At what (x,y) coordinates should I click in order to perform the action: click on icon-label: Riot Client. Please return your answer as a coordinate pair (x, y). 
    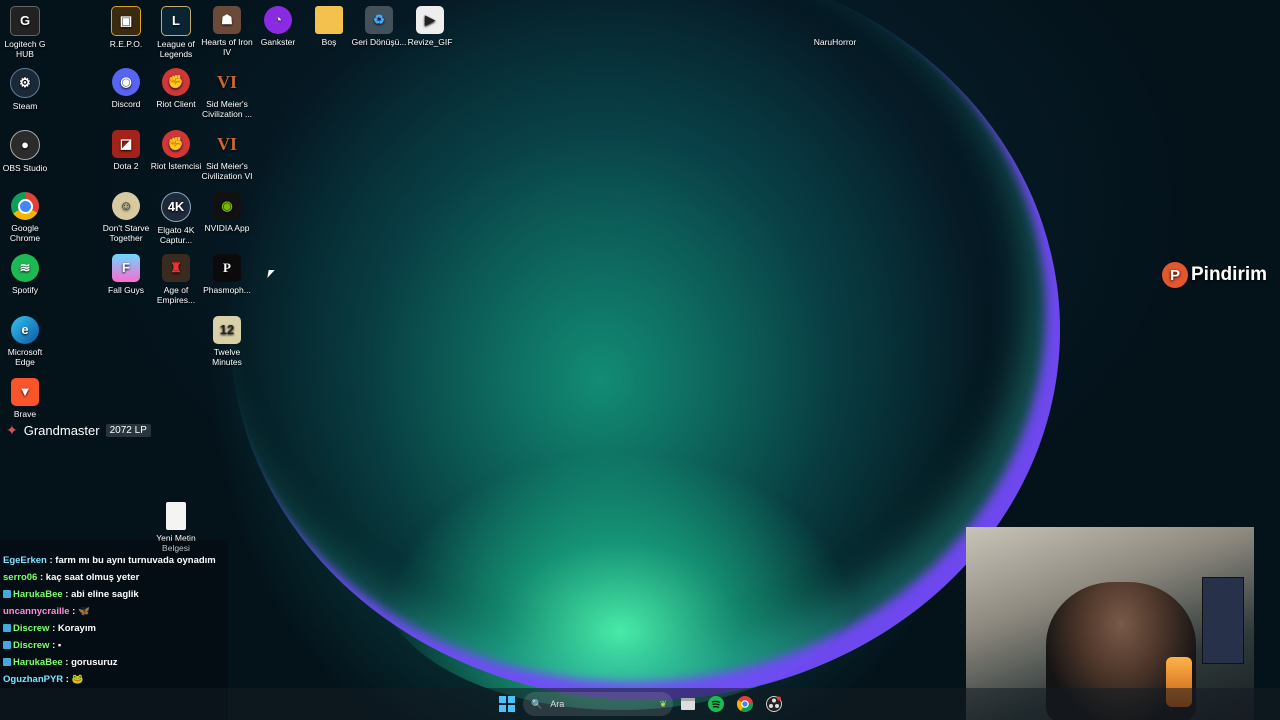
    Looking at the image, I should click on (176, 104).